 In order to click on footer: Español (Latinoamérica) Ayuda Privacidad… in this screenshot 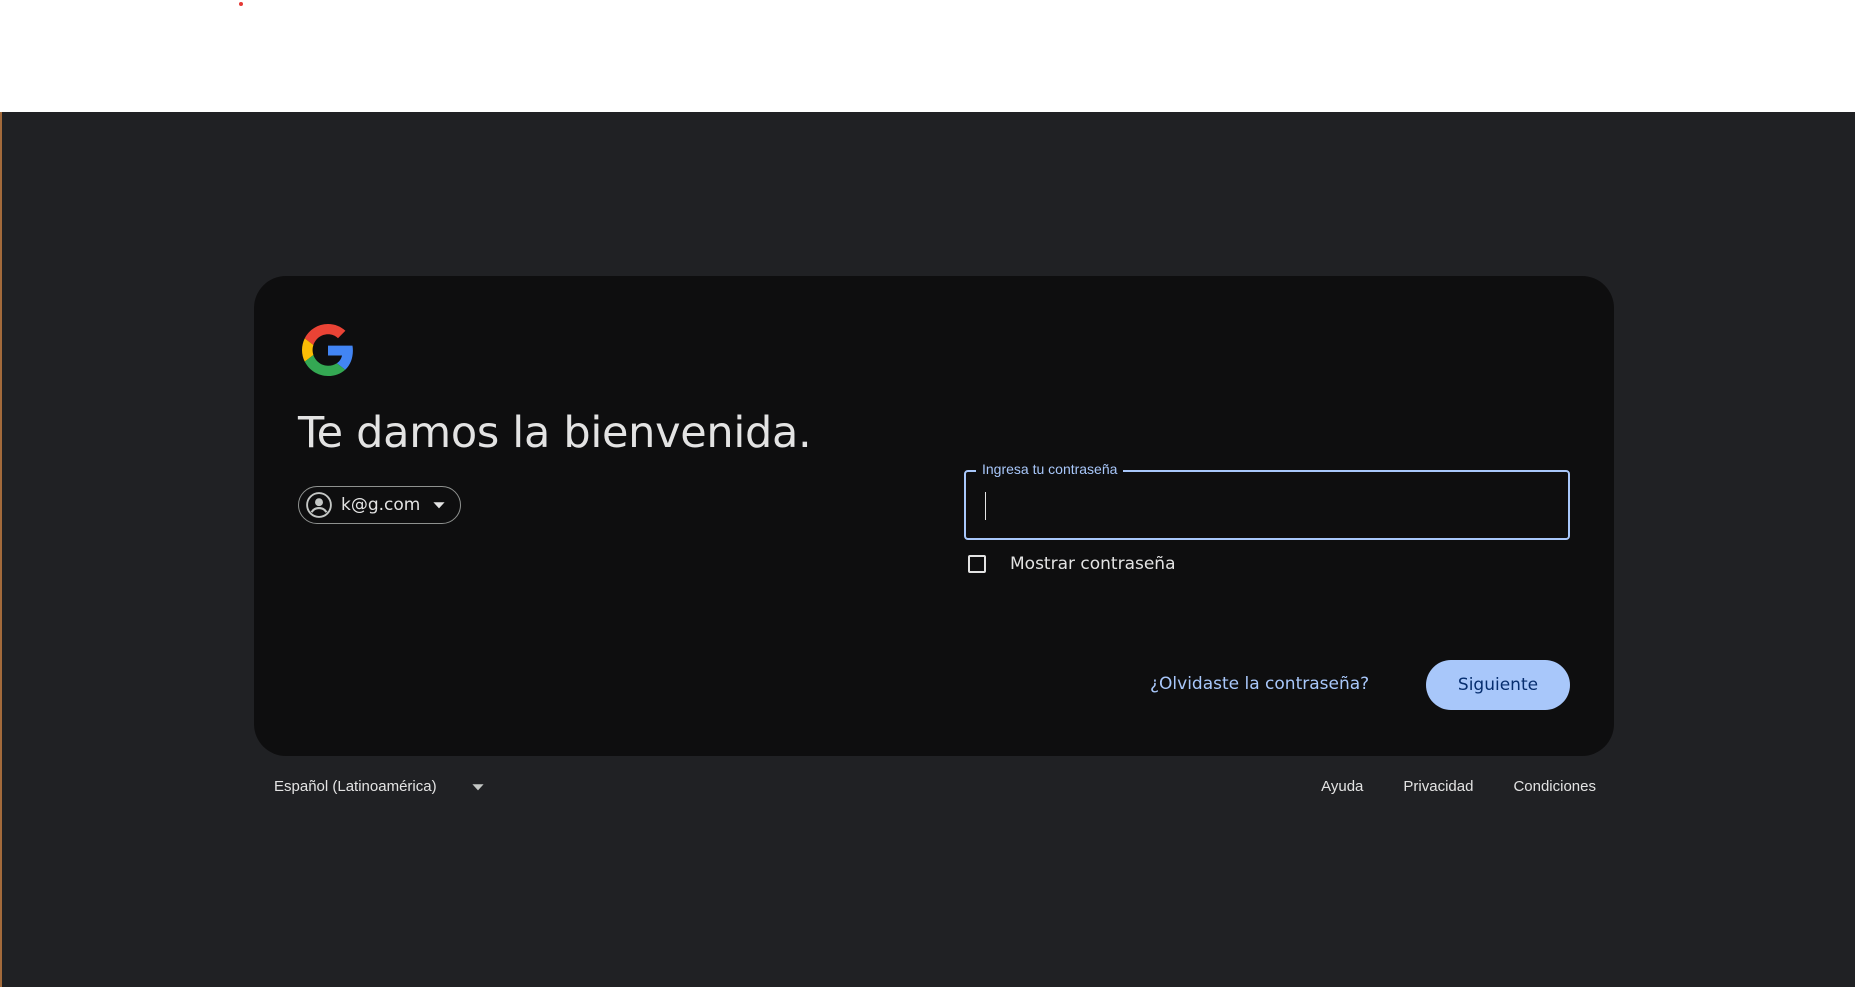, I will do `click(934, 793)`.